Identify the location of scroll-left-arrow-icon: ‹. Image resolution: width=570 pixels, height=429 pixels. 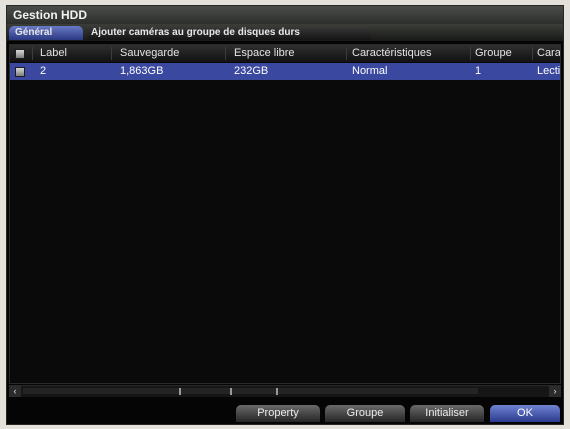
(15, 391).